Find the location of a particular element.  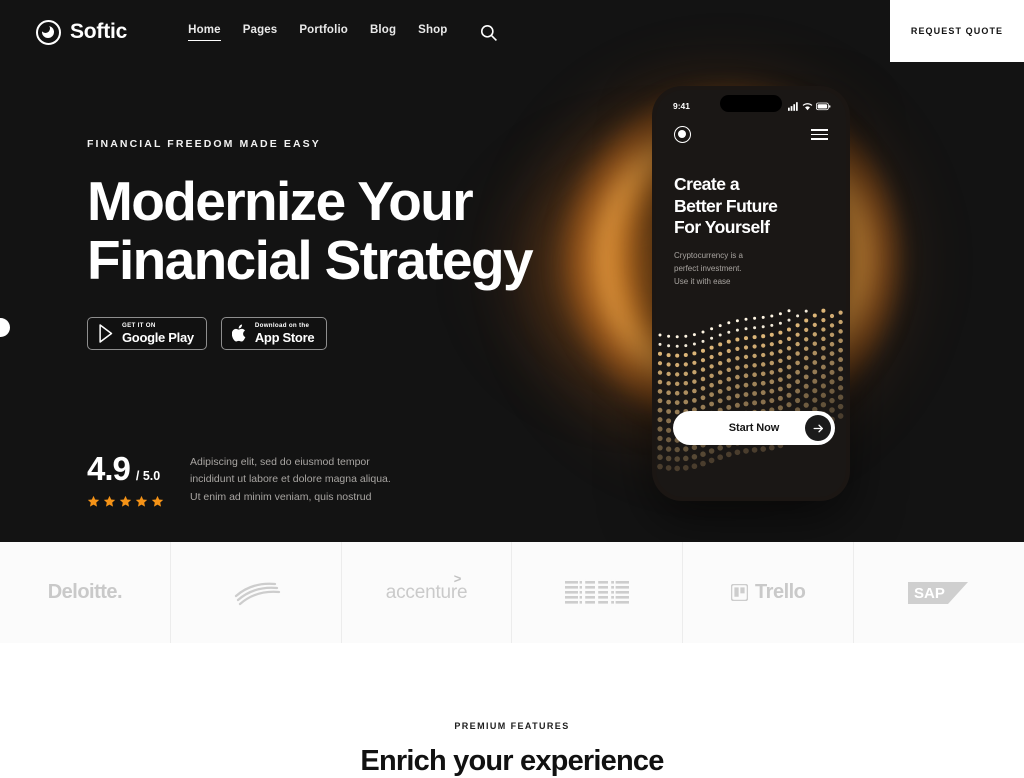

hamburger-icon is located at coordinates (819, 134).